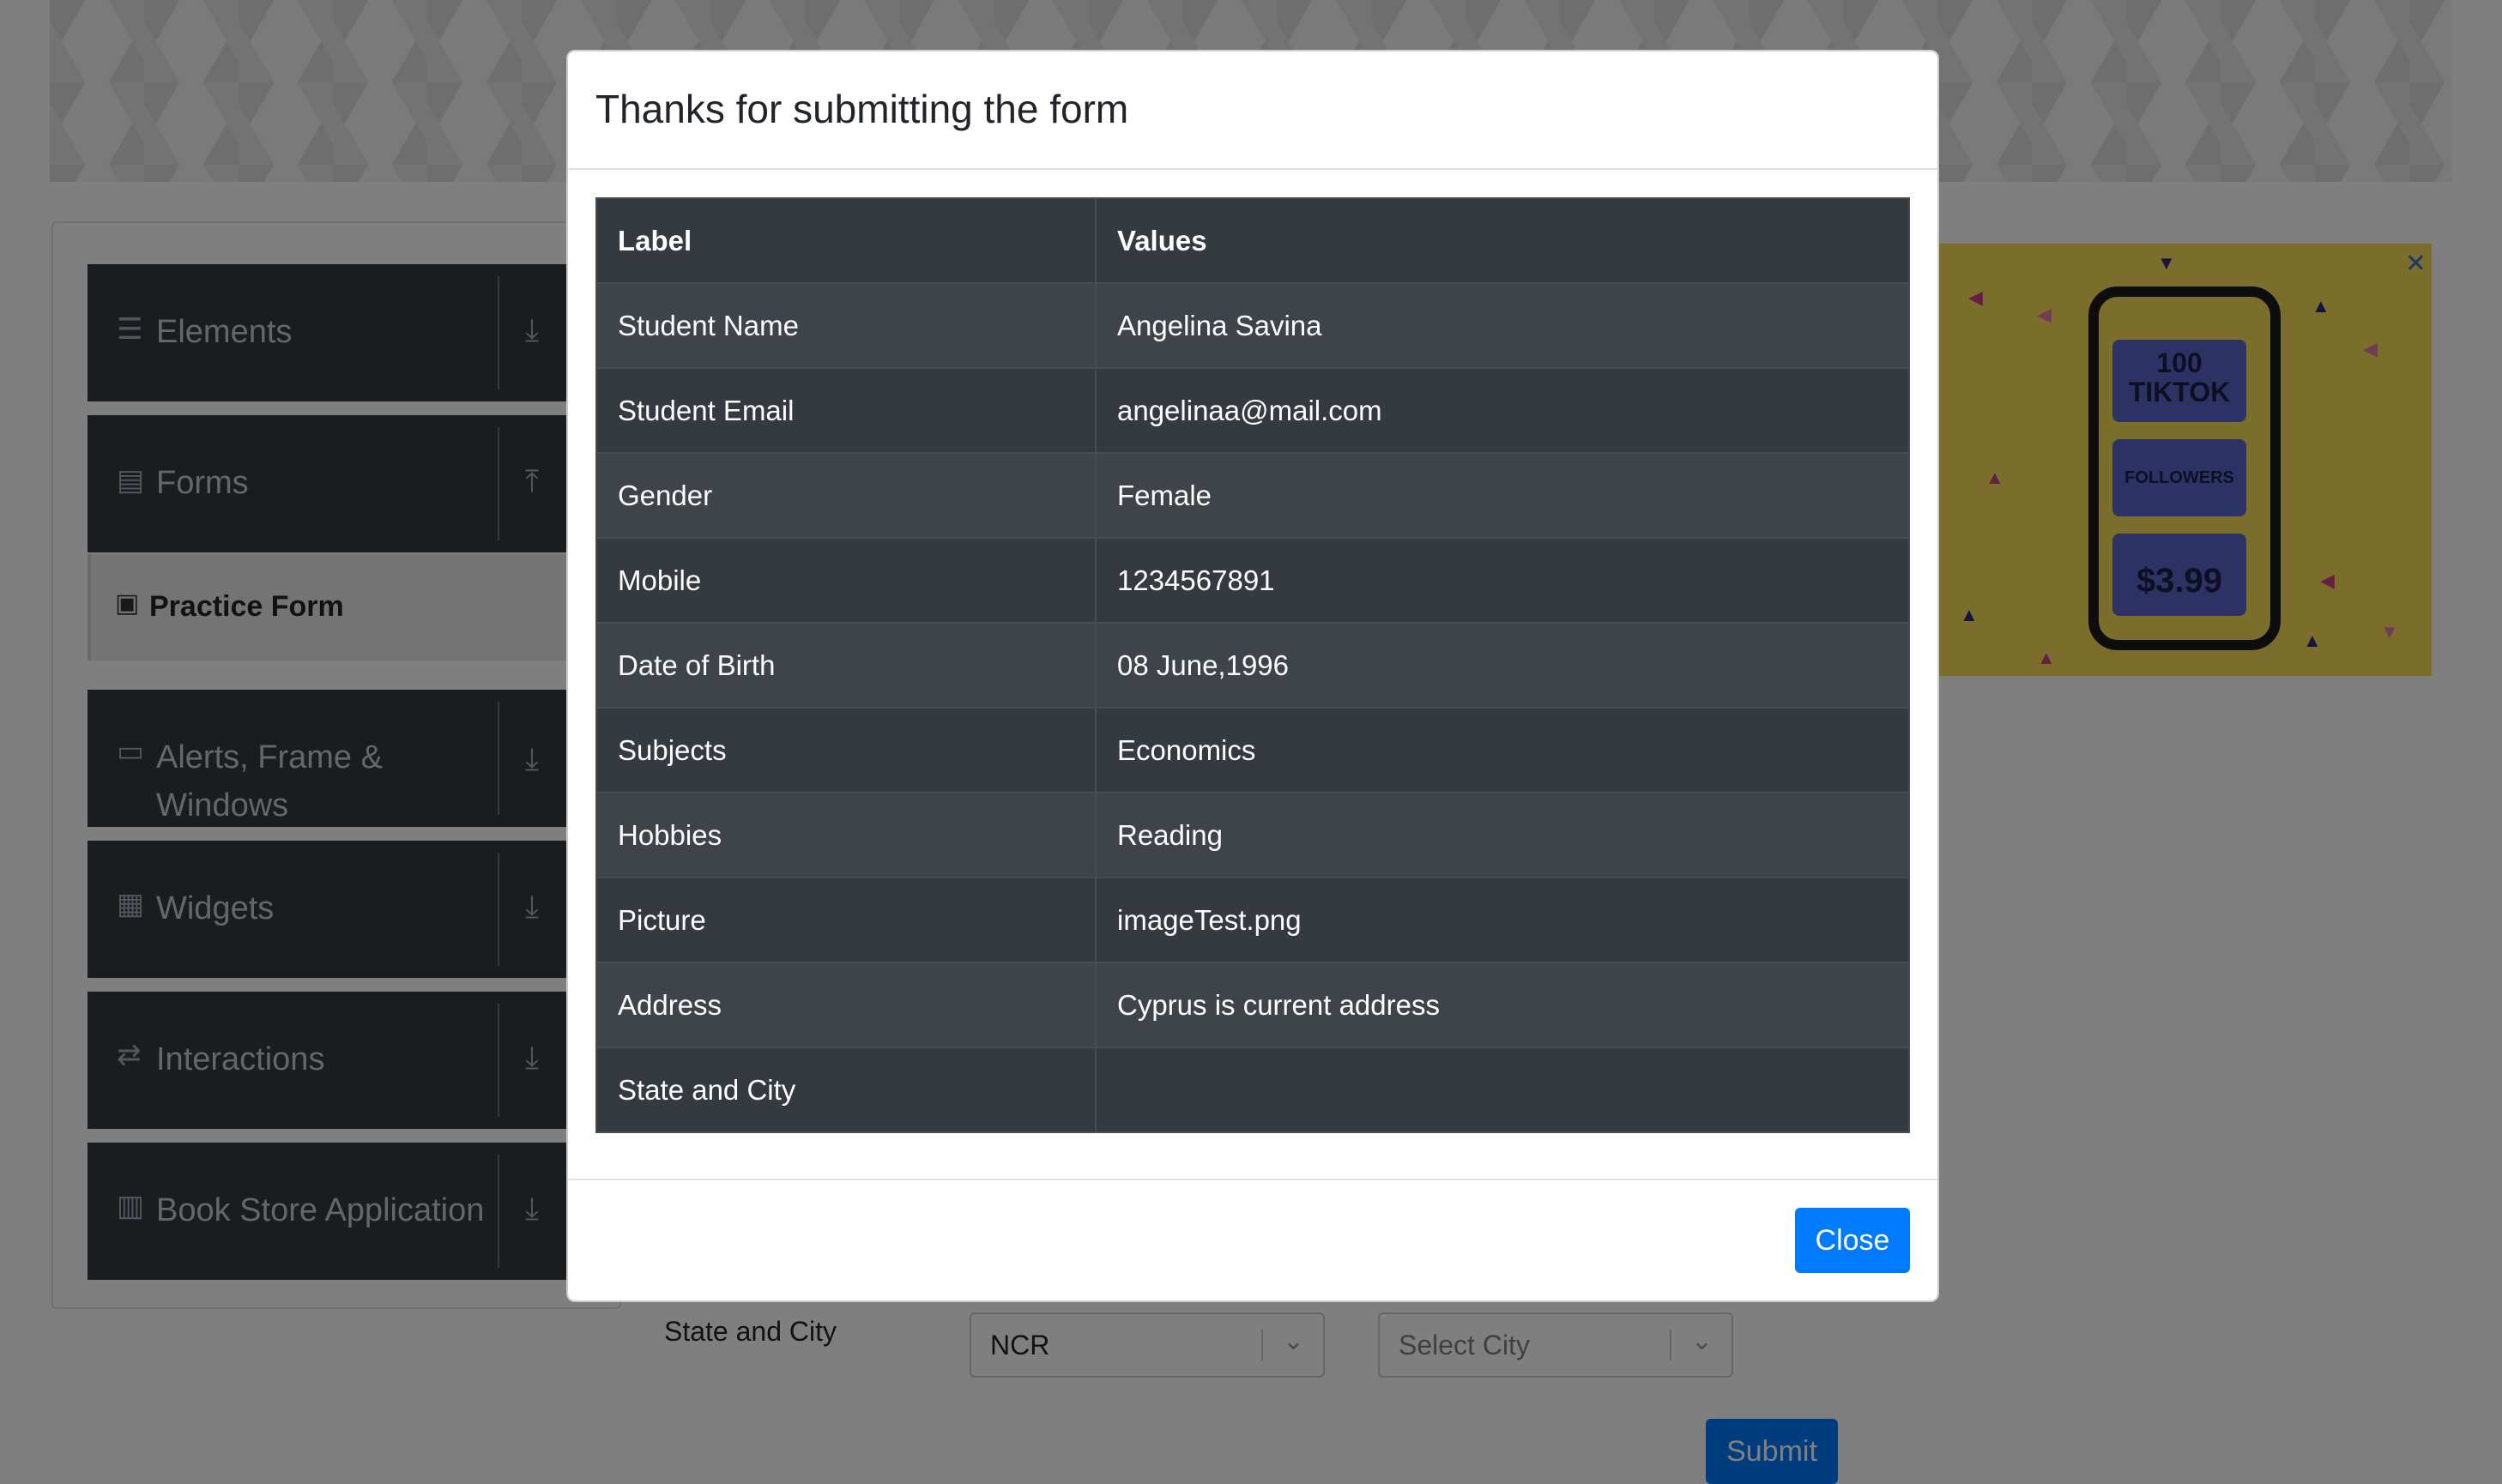 This screenshot has width=2502, height=1484. I want to click on row-value: Female, so click(1503, 495).